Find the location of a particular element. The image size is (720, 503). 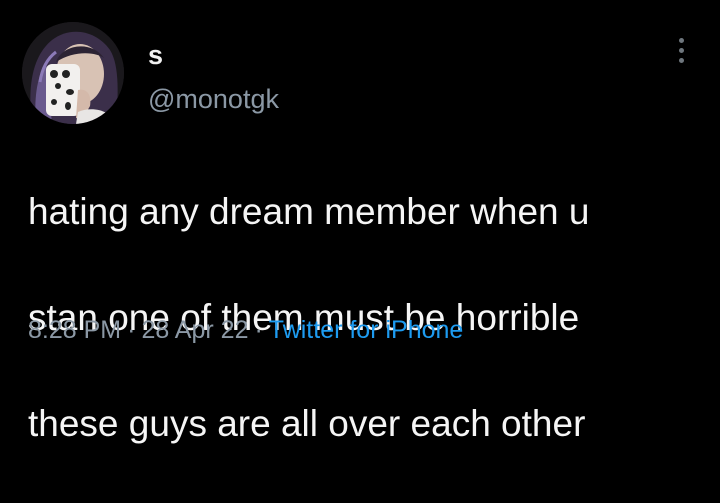

avatar is located at coordinates (73, 73).